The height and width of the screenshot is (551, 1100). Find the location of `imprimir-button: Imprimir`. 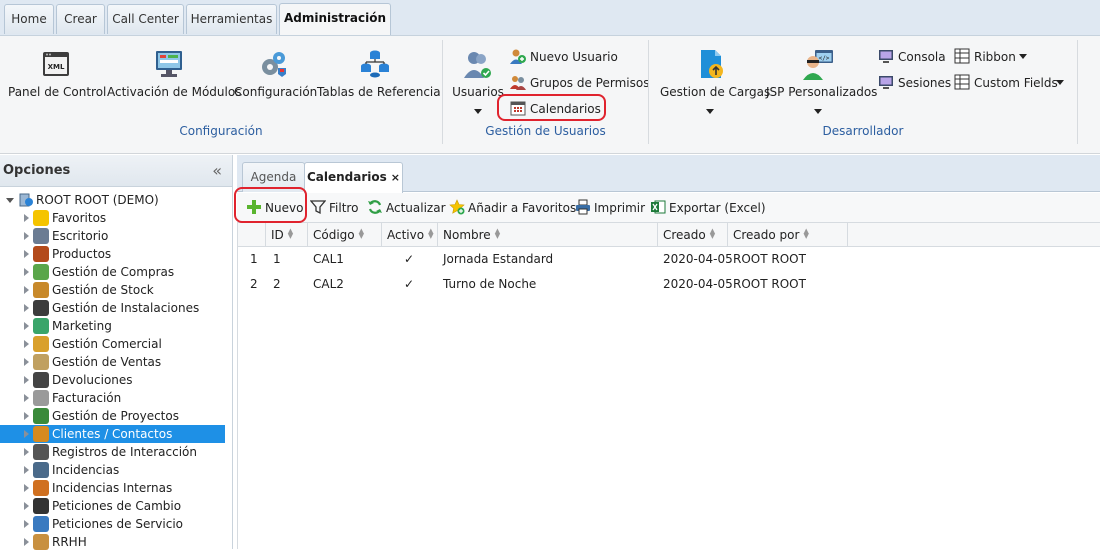

imprimir-button: Imprimir is located at coordinates (610, 208).